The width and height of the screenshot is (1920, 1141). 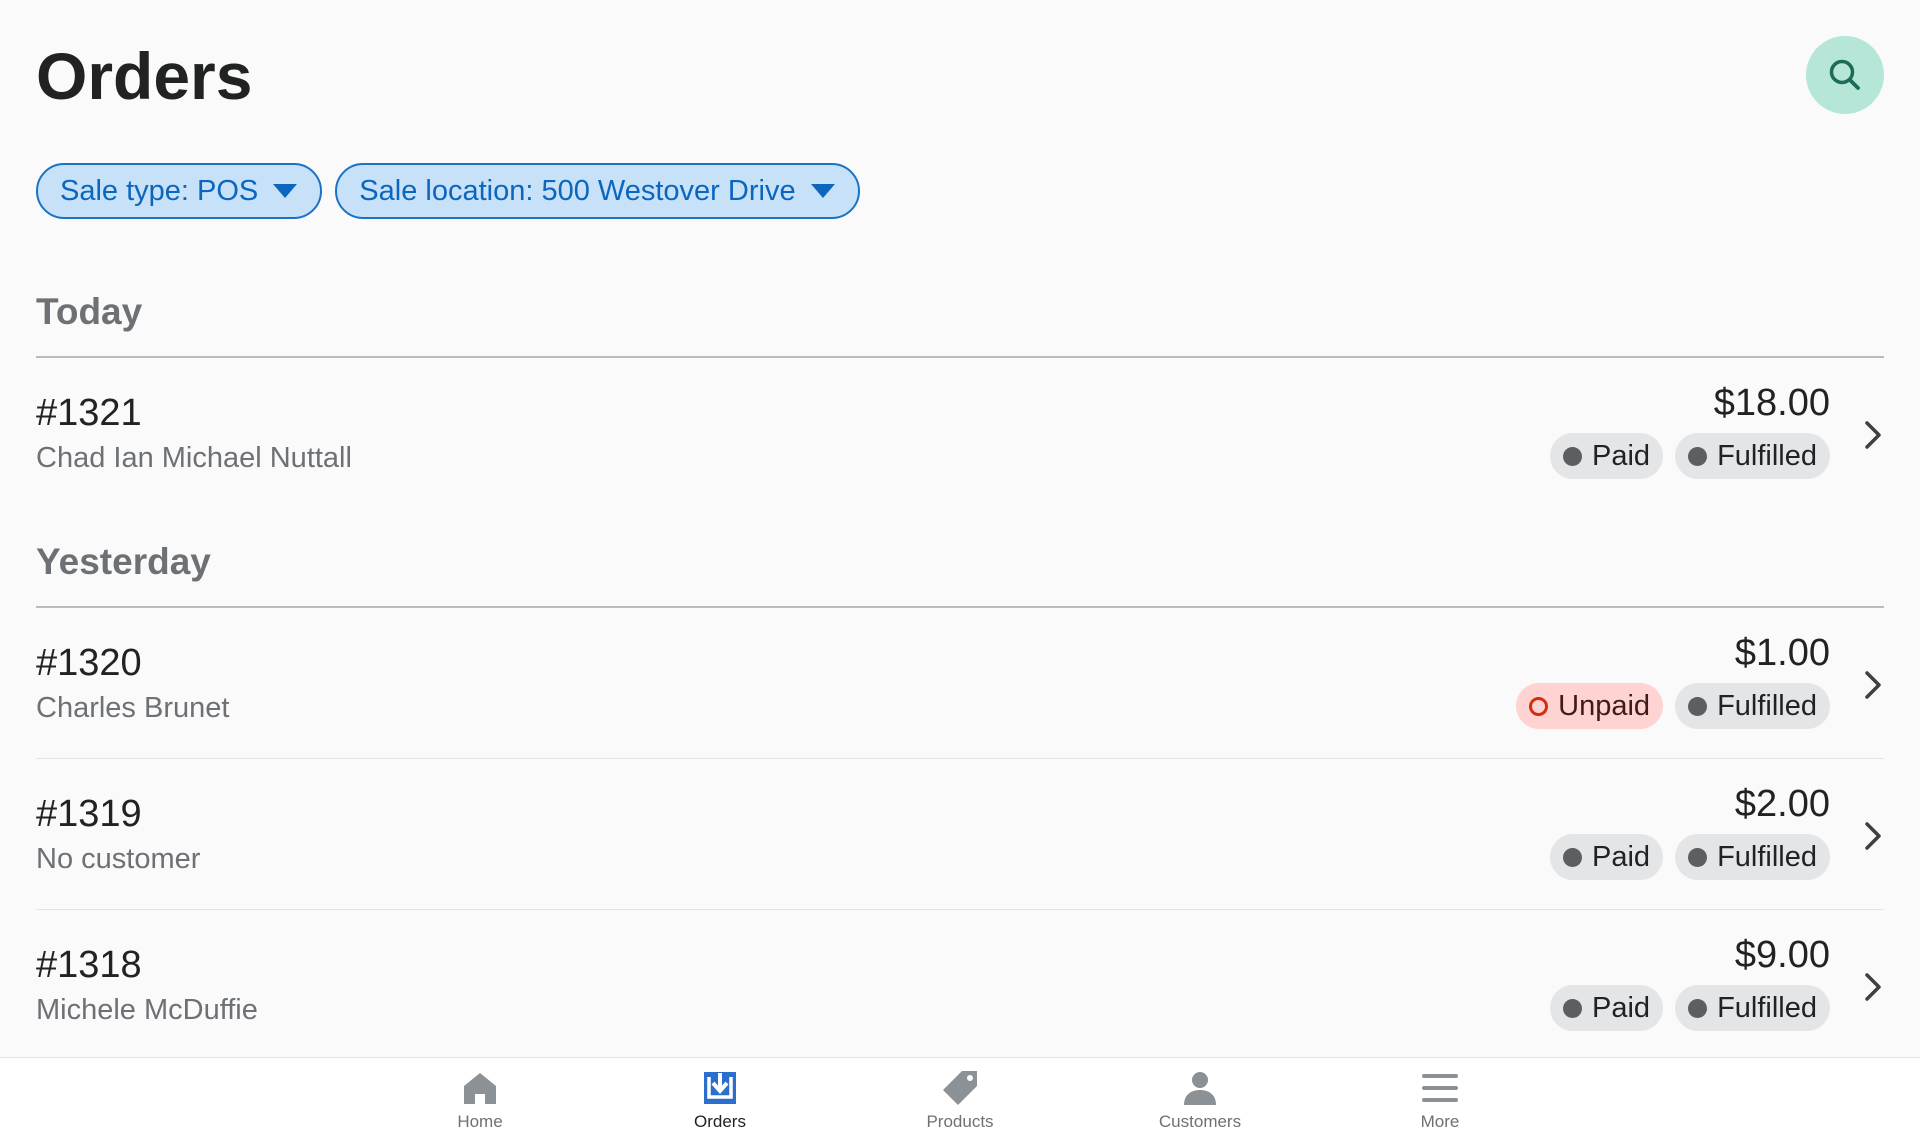 I want to click on nav-label: Products, so click(x=960, y=1121).